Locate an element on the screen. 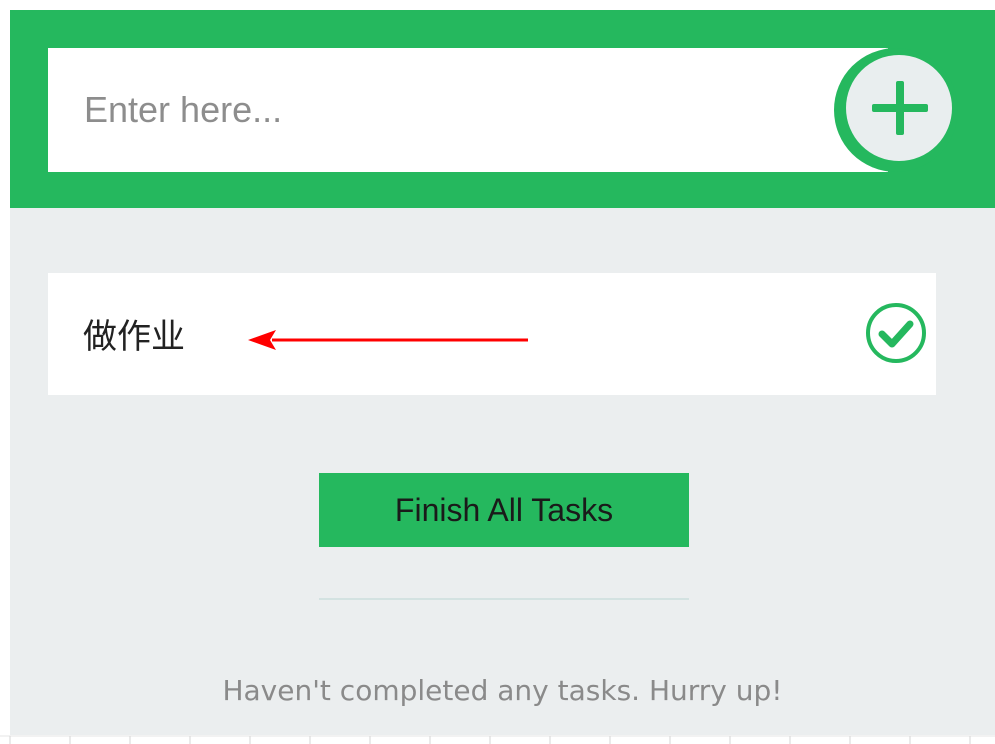 The image size is (995, 744). check-circle-icon is located at coordinates (896, 333).